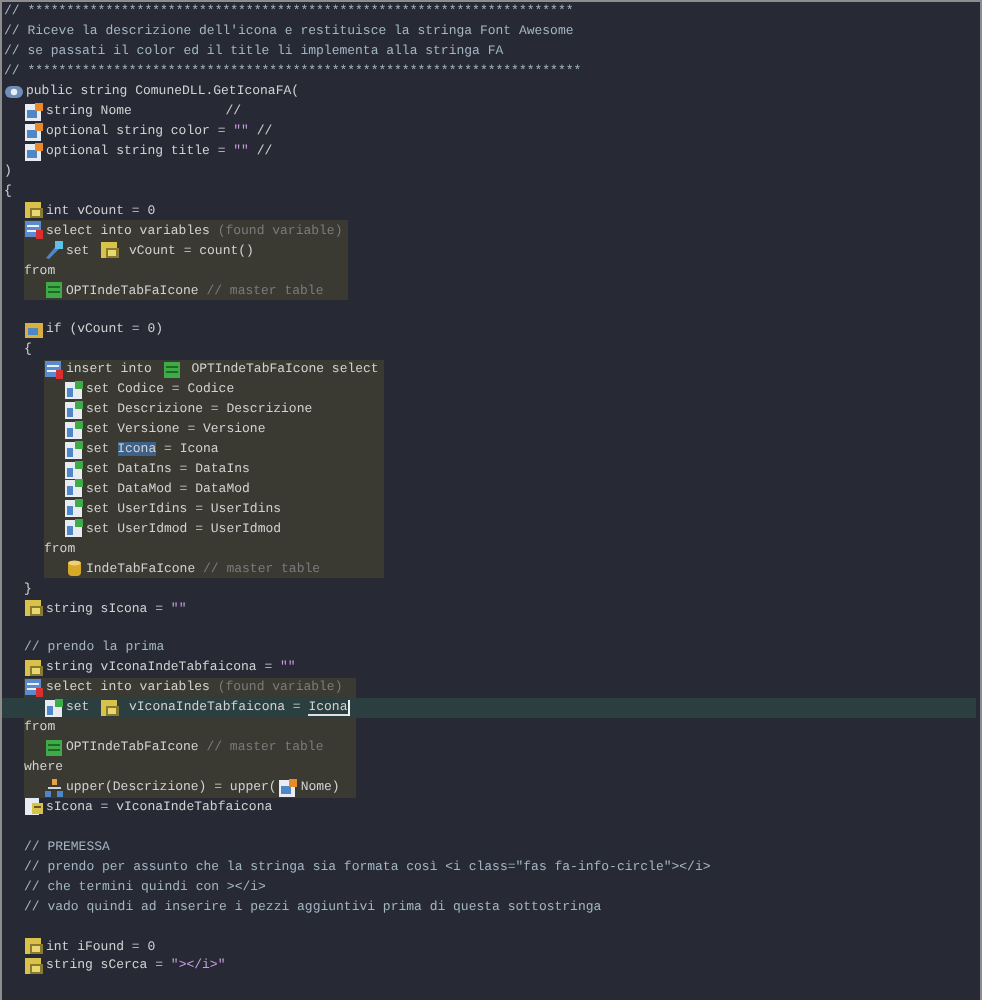 The height and width of the screenshot is (1000, 982). I want to click on insert-icon, so click(54, 369).